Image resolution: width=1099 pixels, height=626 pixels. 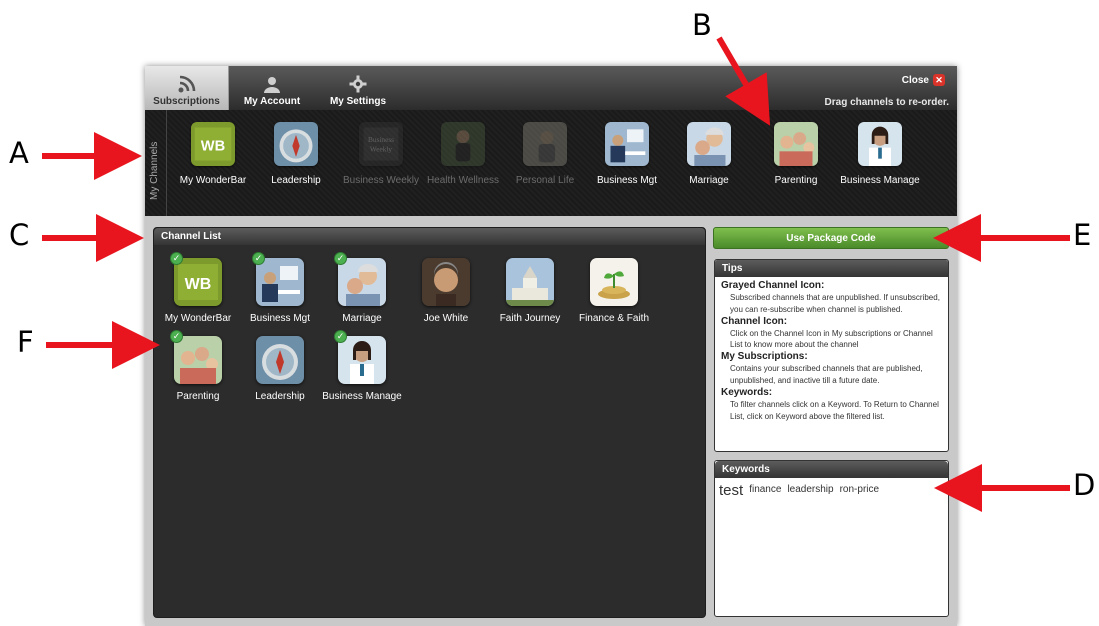 I want to click on callout-letter-d: D, so click(x=1084, y=485).